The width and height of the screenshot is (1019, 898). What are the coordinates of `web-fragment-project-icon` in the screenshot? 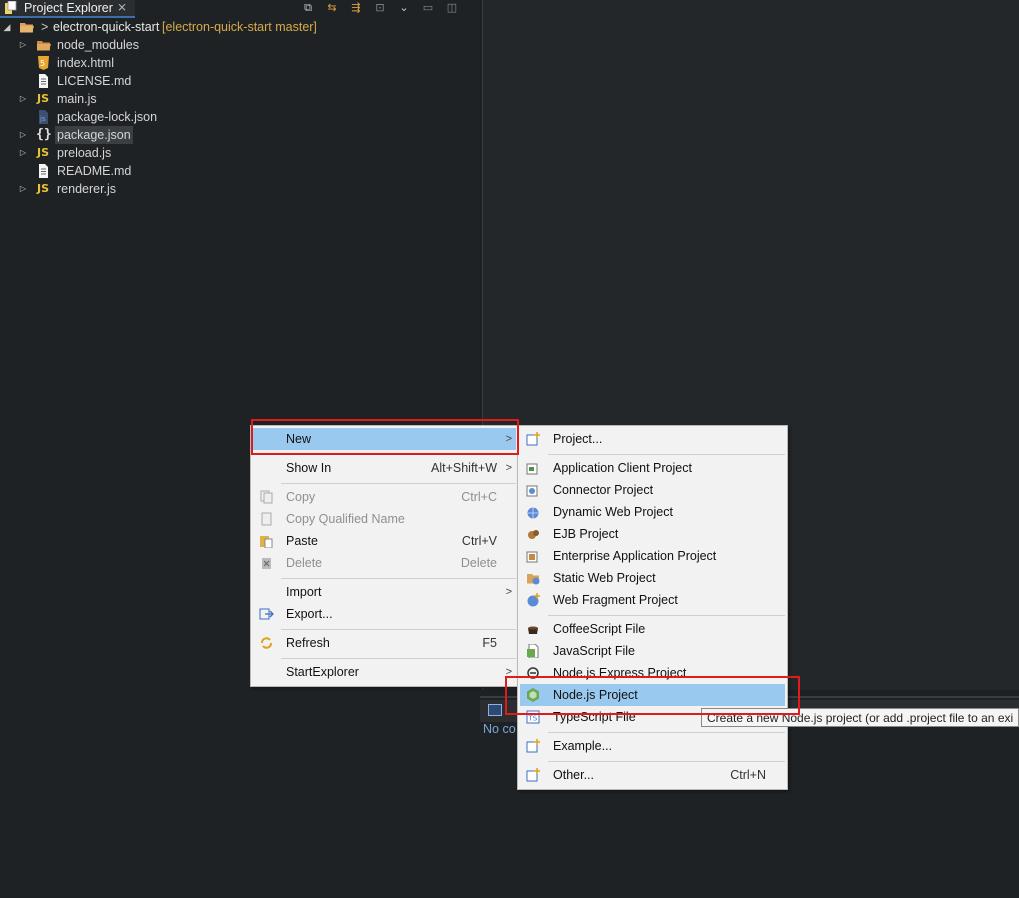 It's located at (533, 600).